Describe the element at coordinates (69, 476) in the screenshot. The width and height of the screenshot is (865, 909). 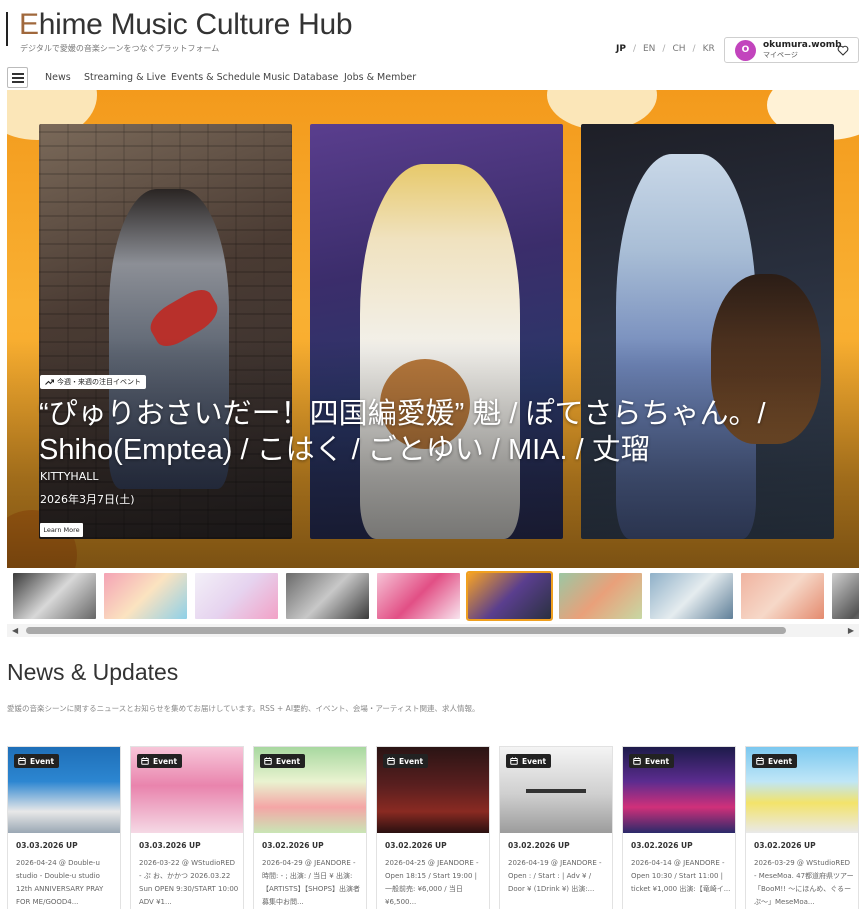
I see `hero-event-venue: KITTYHALL` at that location.